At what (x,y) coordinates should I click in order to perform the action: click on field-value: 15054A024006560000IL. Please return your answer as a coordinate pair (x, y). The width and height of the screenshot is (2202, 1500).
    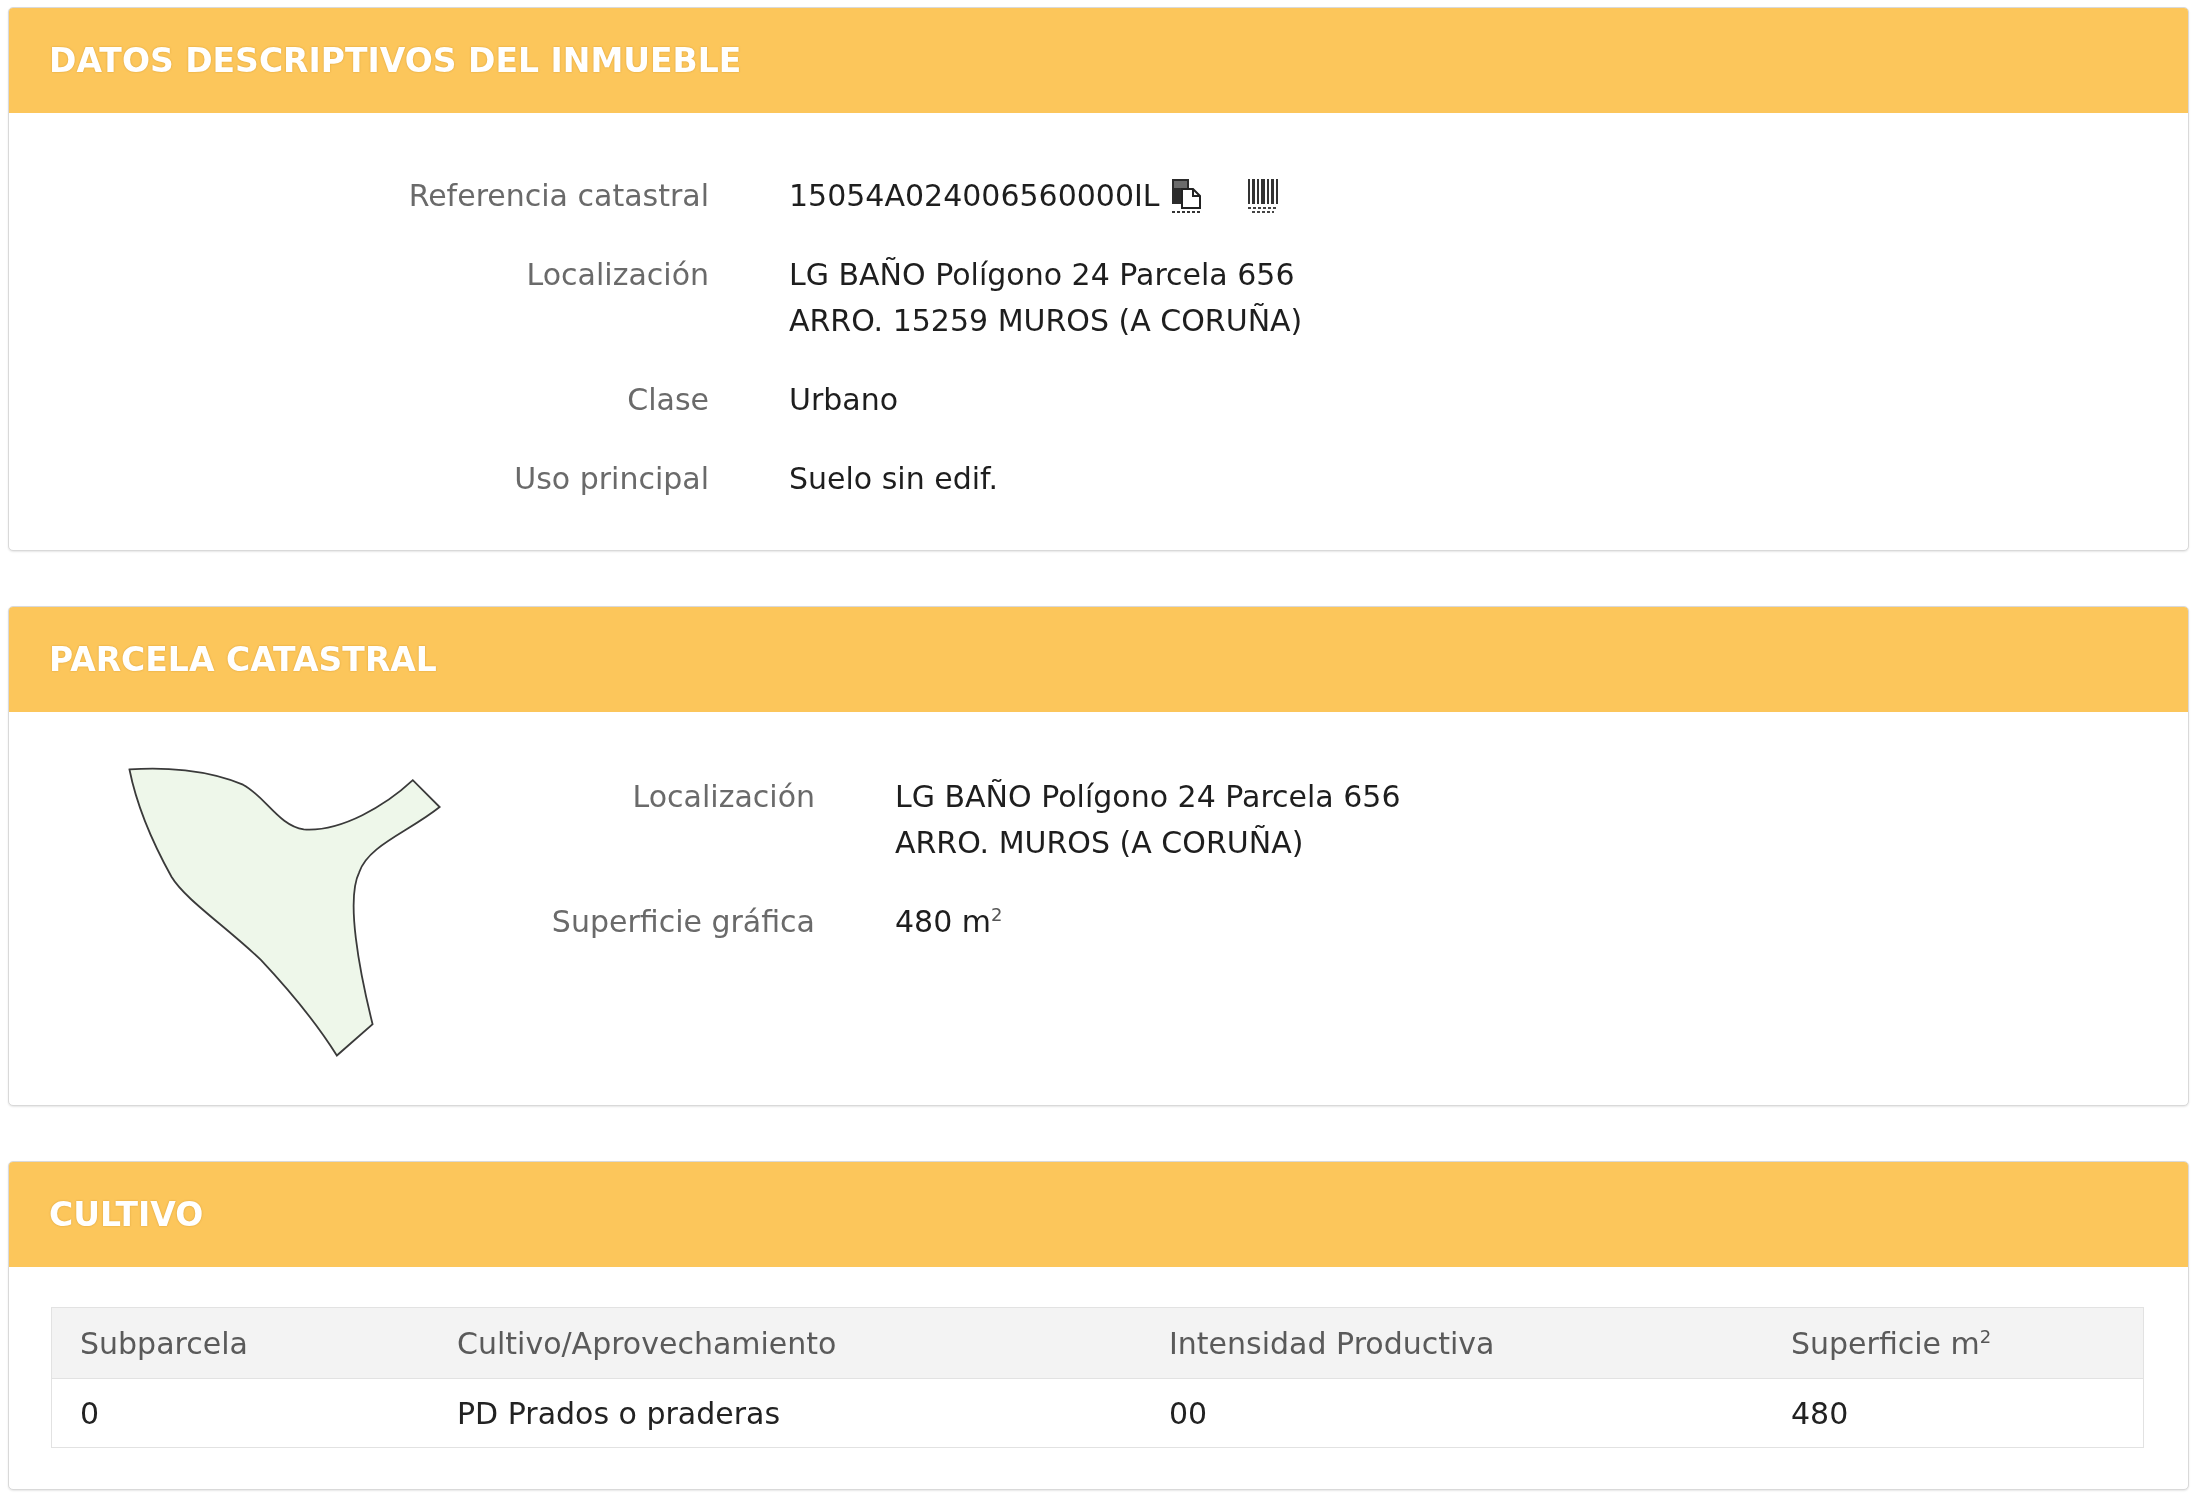
    Looking at the image, I should click on (974, 196).